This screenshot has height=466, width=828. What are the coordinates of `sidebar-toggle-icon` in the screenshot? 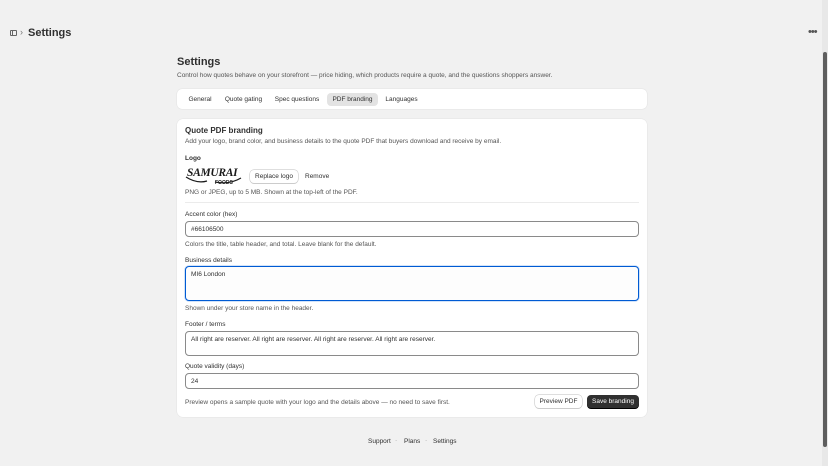 It's located at (13, 33).